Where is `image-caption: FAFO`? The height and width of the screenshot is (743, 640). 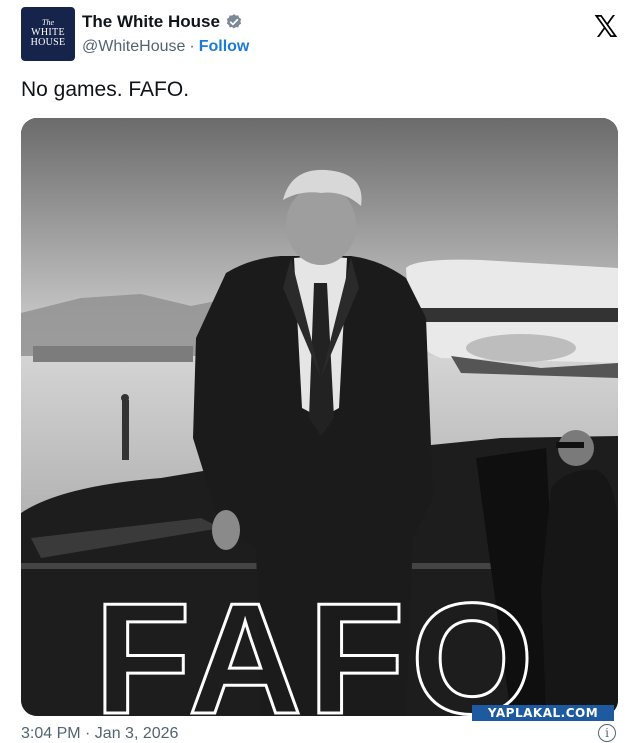
image-caption: FAFO is located at coordinates (316, 643).